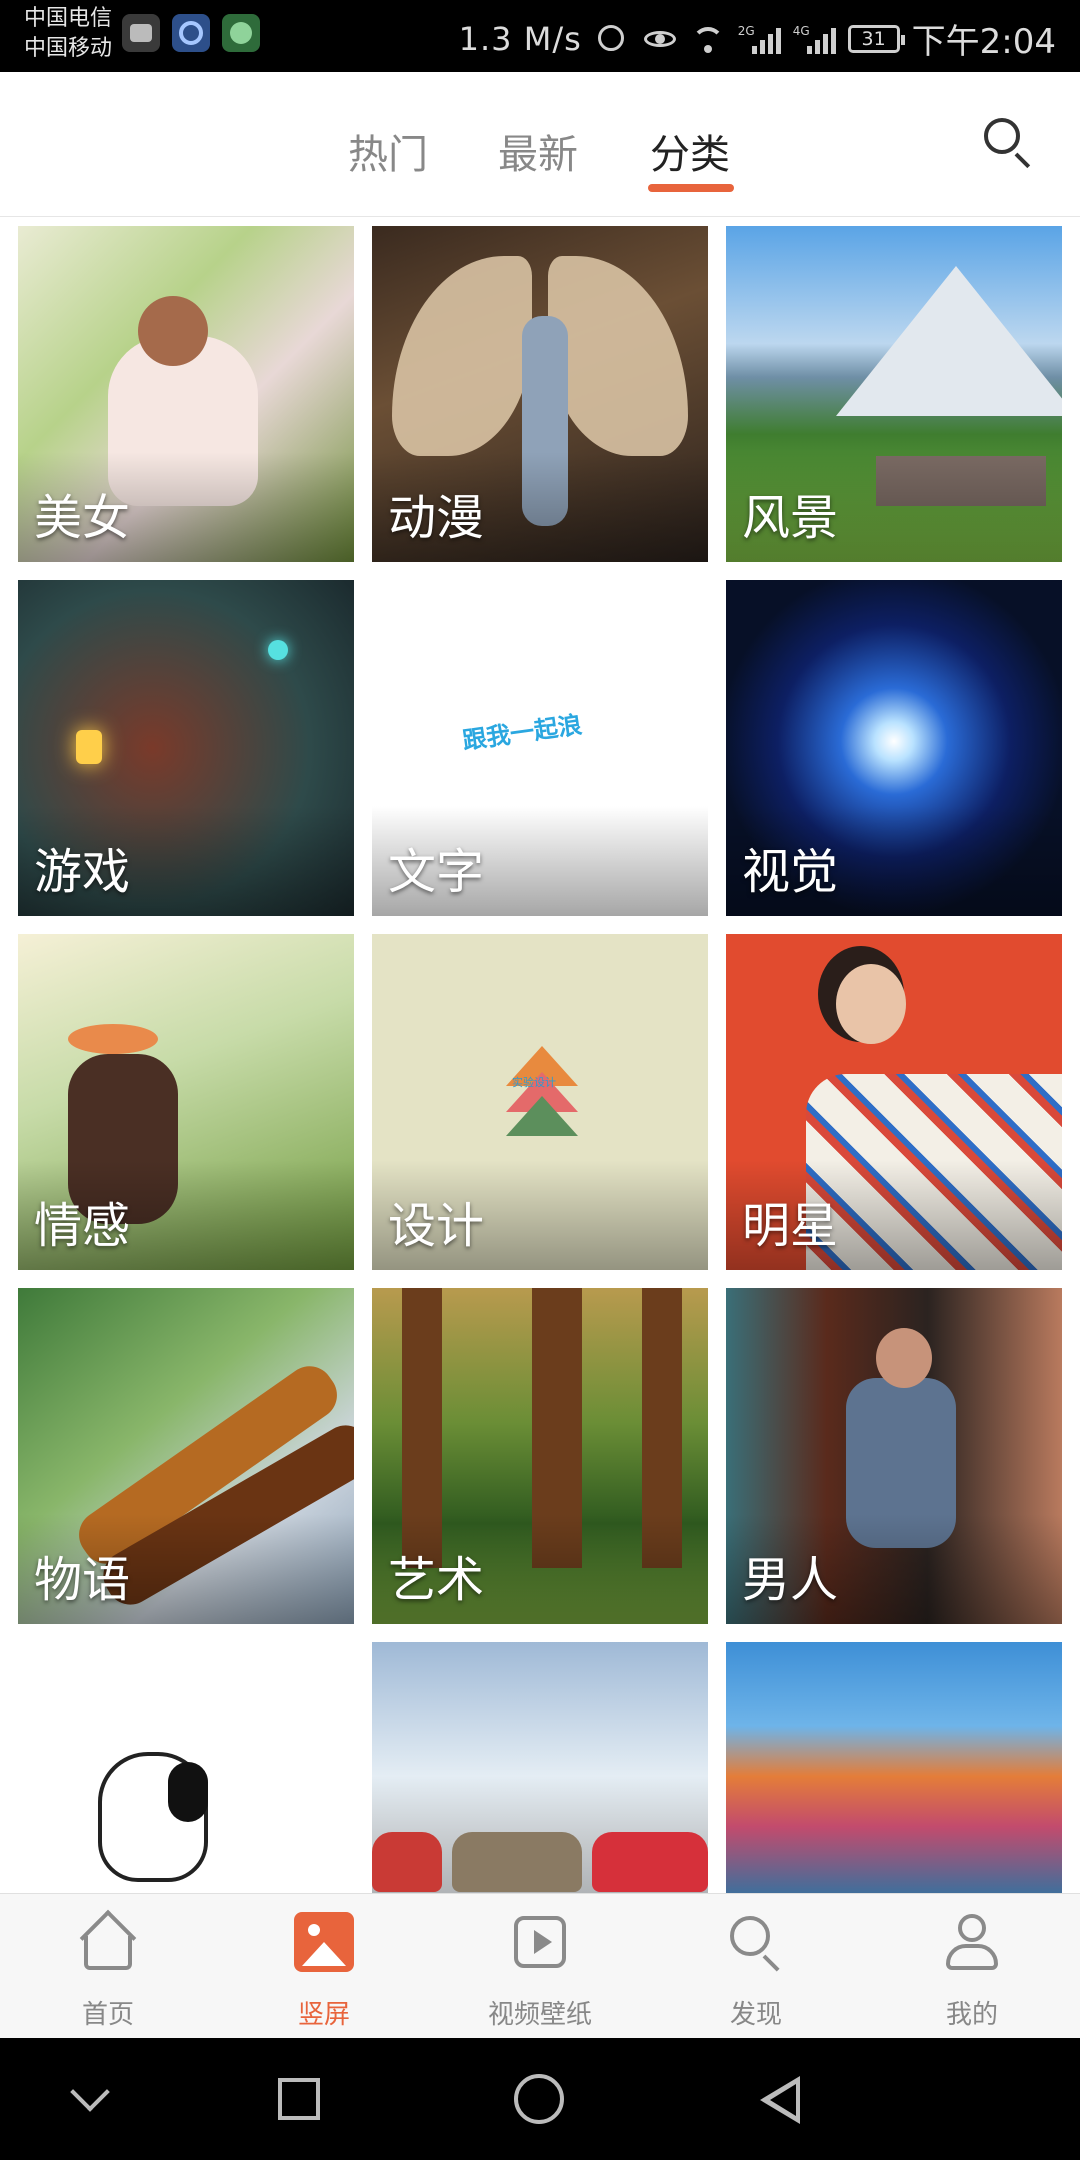 The width and height of the screenshot is (1080, 2160). I want to click on network-speed: 1.3 M/s, so click(520, 38).